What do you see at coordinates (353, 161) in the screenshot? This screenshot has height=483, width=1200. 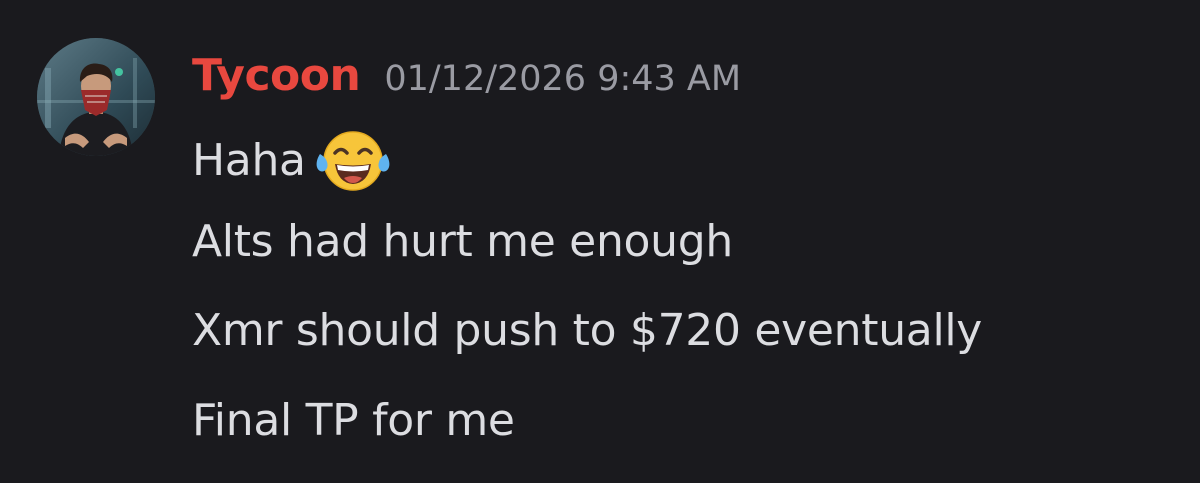 I see `face-with-tears-of-joy-icon` at bounding box center [353, 161].